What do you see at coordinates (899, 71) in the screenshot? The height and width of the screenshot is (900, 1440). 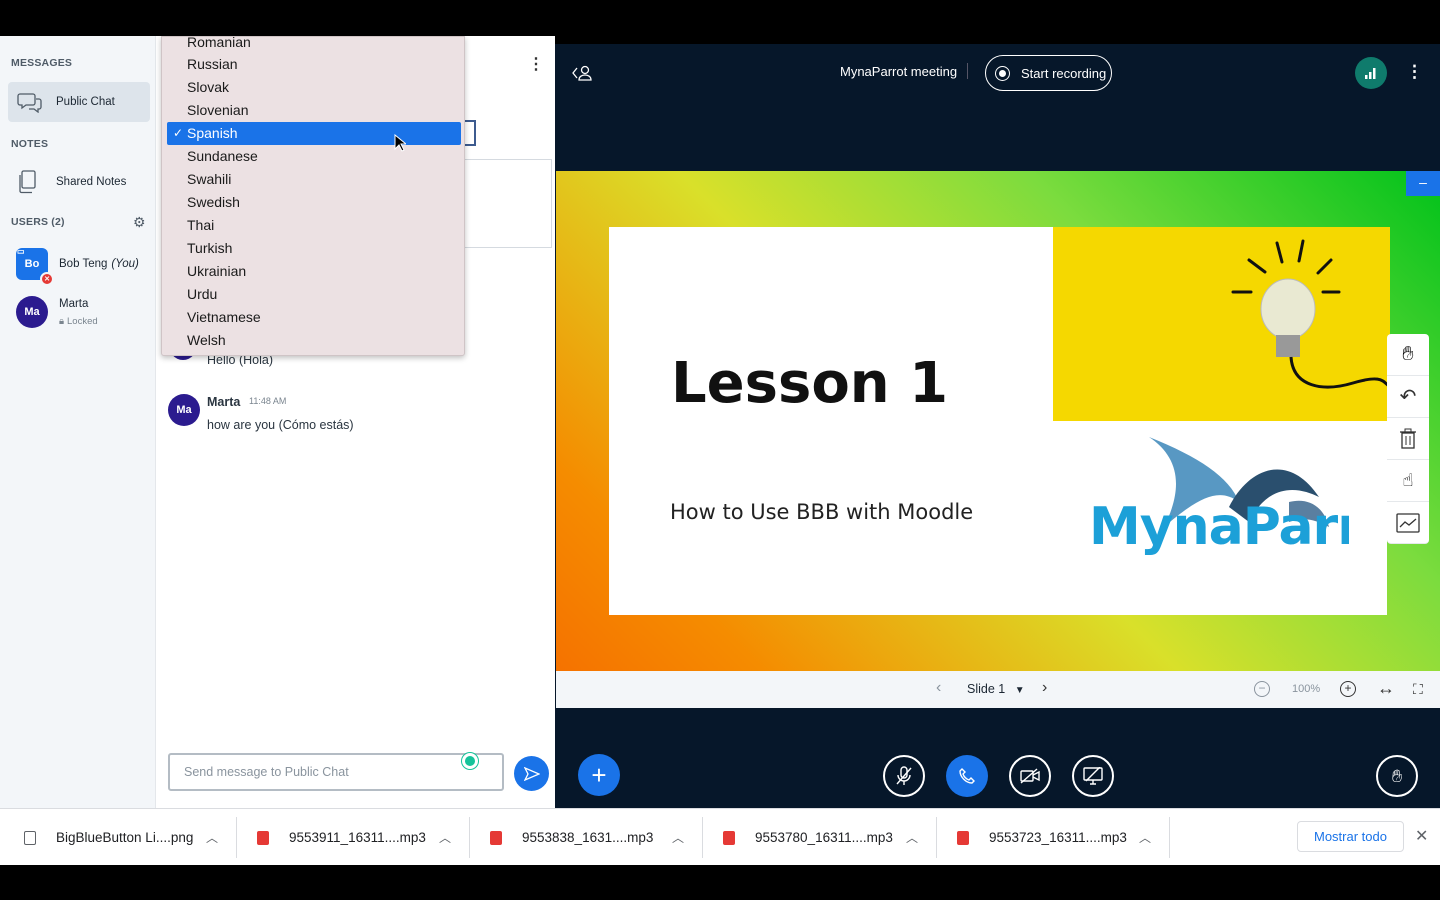 I see `meeting-title: MynaParrot meeting` at bounding box center [899, 71].